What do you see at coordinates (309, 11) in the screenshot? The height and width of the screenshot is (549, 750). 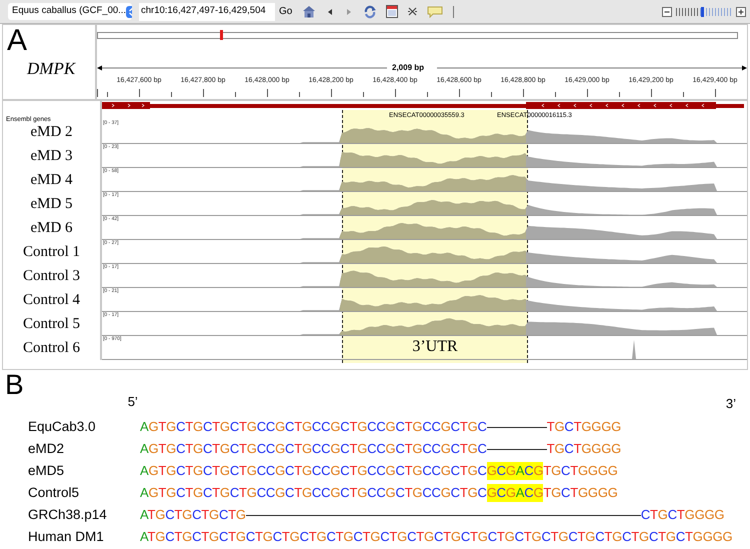 I see `home-icon` at bounding box center [309, 11].